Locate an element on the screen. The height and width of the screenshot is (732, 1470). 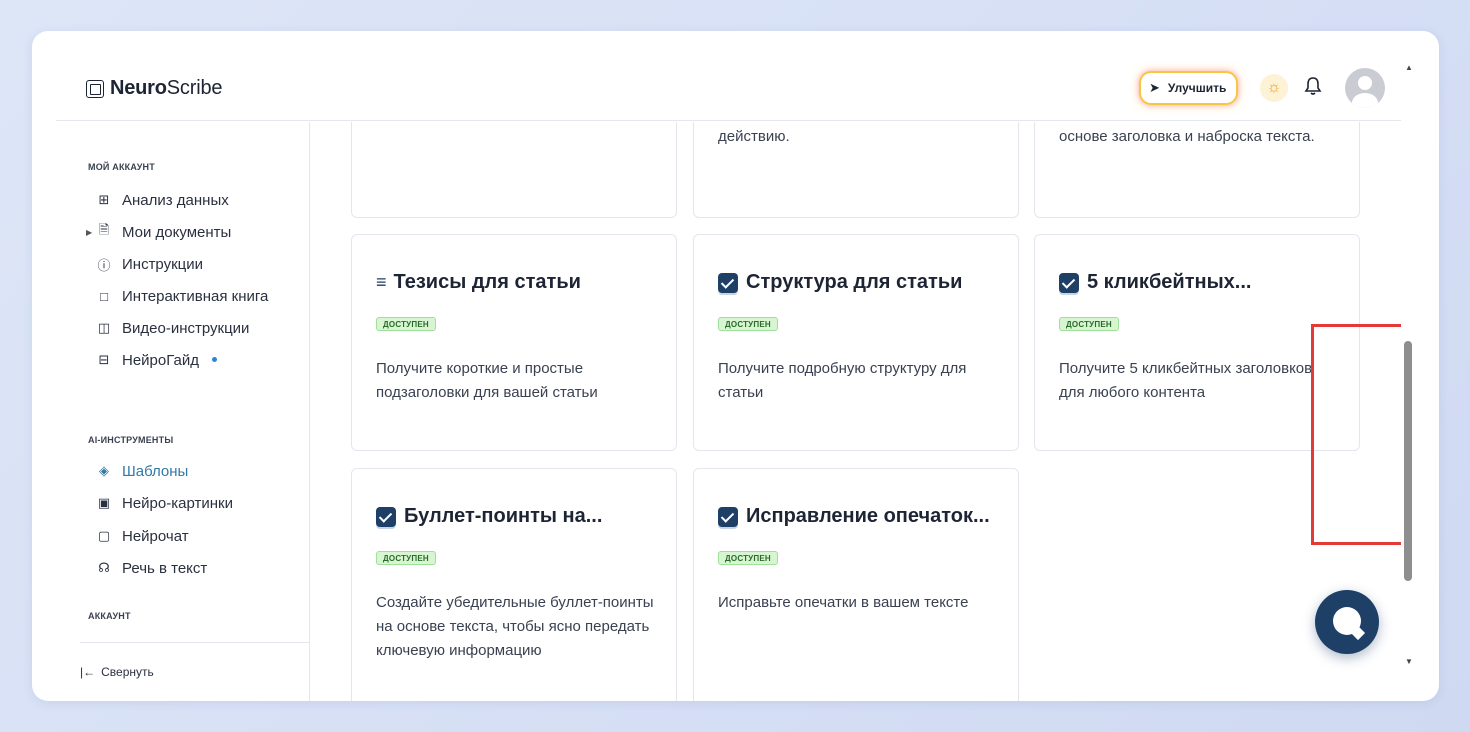
sidebar-item-templates: ◈ Шаблоны is located at coordinates (142, 471).